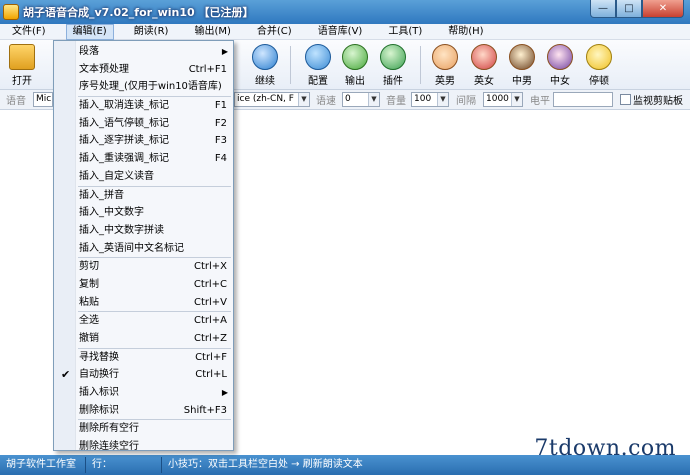  I want to click on toolbar-separator, so click(290, 65).